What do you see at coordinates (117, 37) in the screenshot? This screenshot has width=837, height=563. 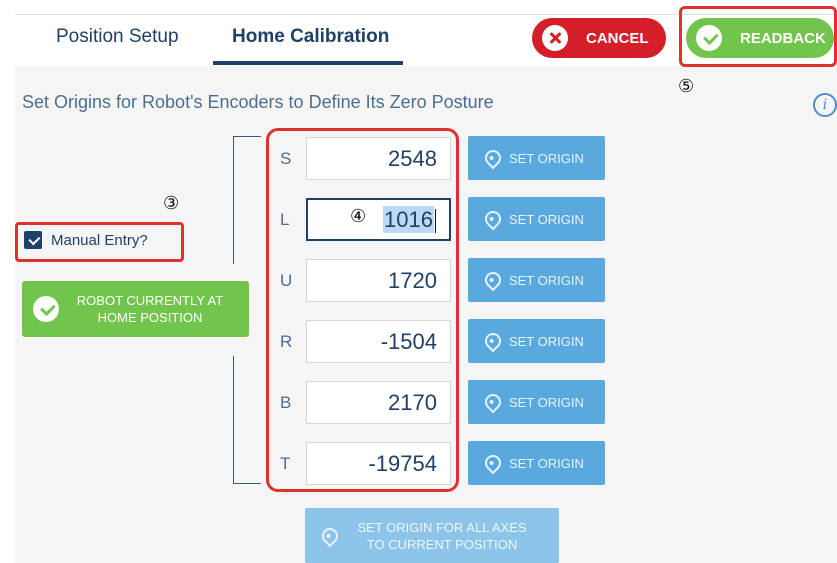 I see `tab-position-setup: Position Setup` at bounding box center [117, 37].